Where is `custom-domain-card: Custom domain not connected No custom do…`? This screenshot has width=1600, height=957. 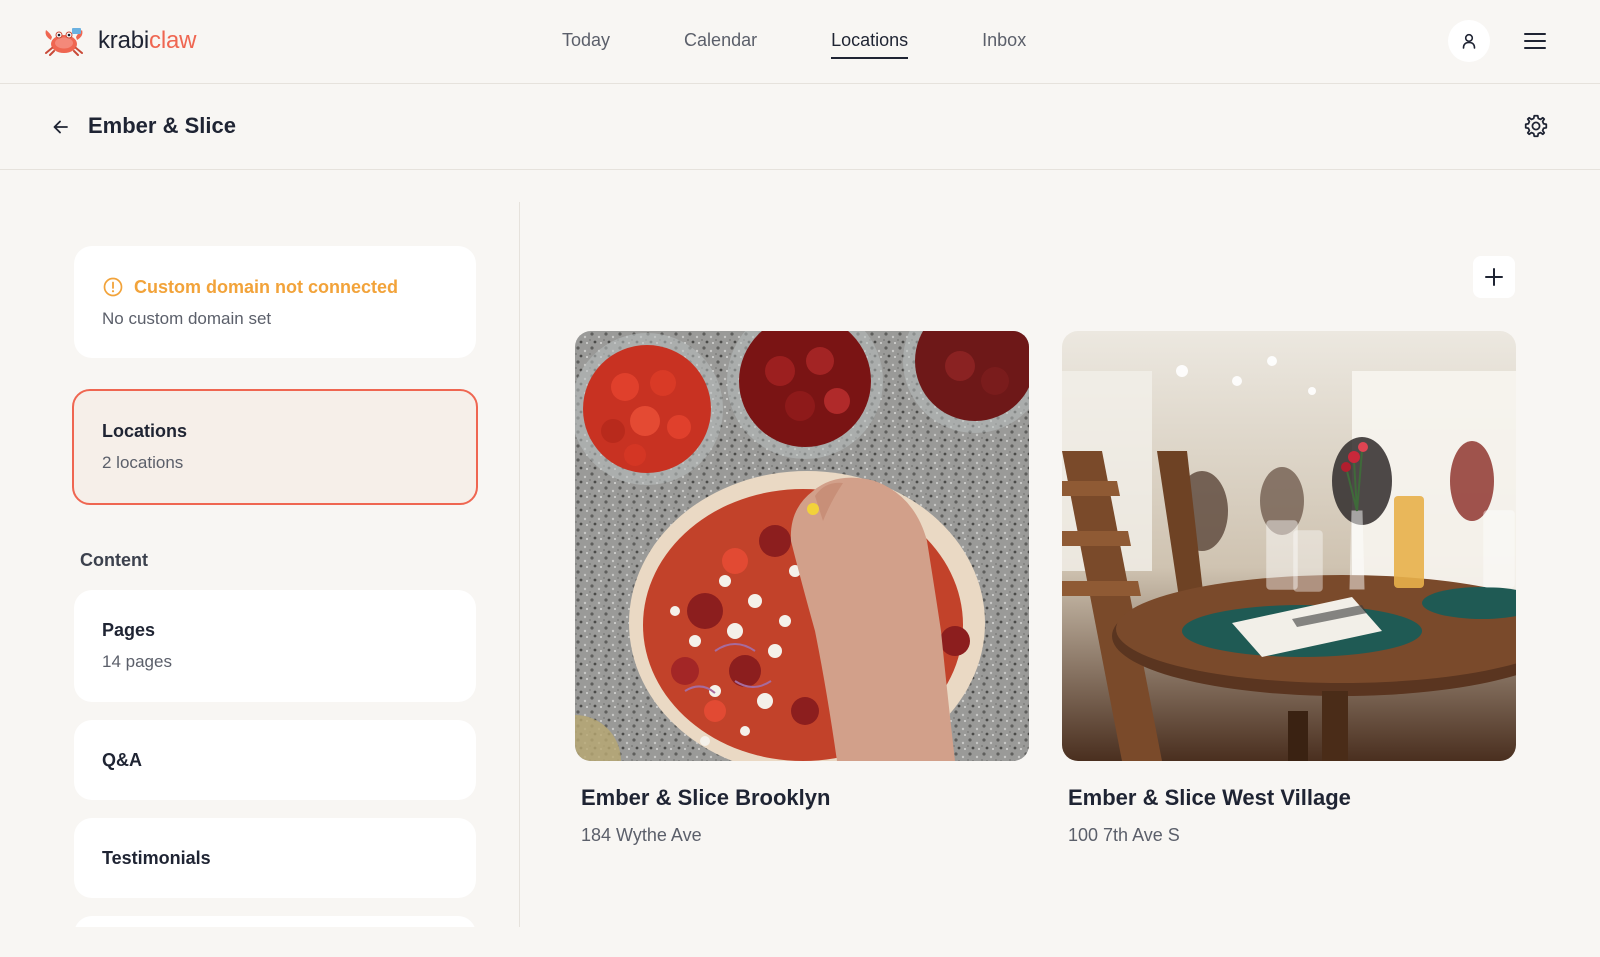 custom-domain-card: Custom domain not connected No custom do… is located at coordinates (275, 302).